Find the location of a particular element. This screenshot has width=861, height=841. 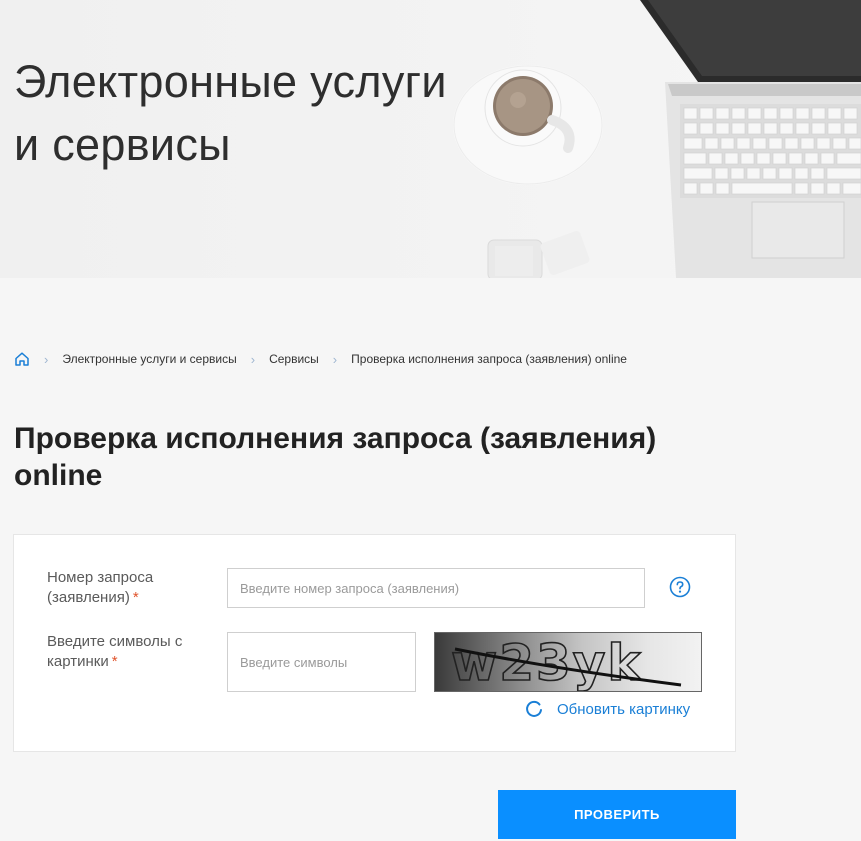

refresh-captcha-label: Обновить картинку is located at coordinates (624, 709).